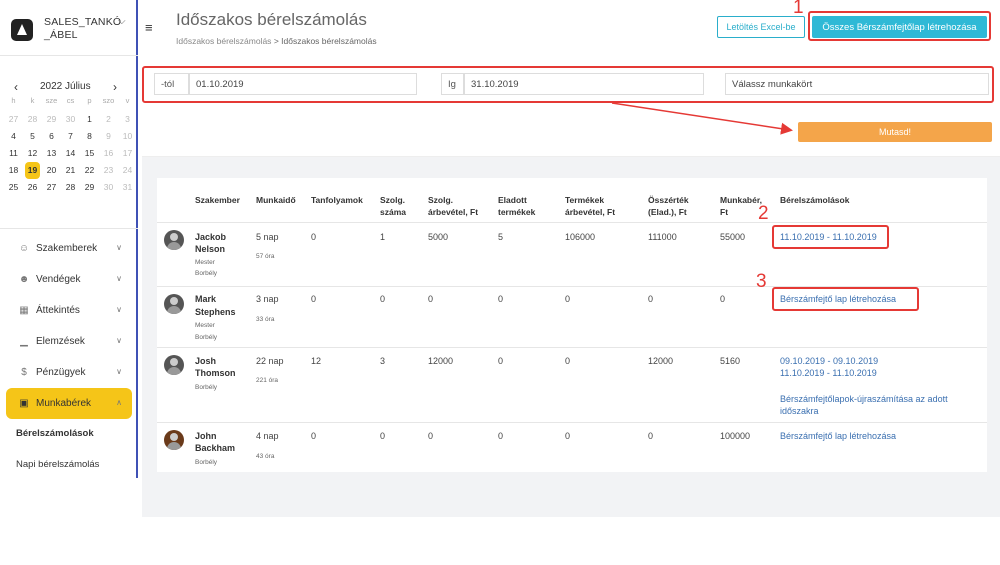 The width and height of the screenshot is (1000, 565). I want to click on chevron-down-icon: ∨, so click(119, 340).